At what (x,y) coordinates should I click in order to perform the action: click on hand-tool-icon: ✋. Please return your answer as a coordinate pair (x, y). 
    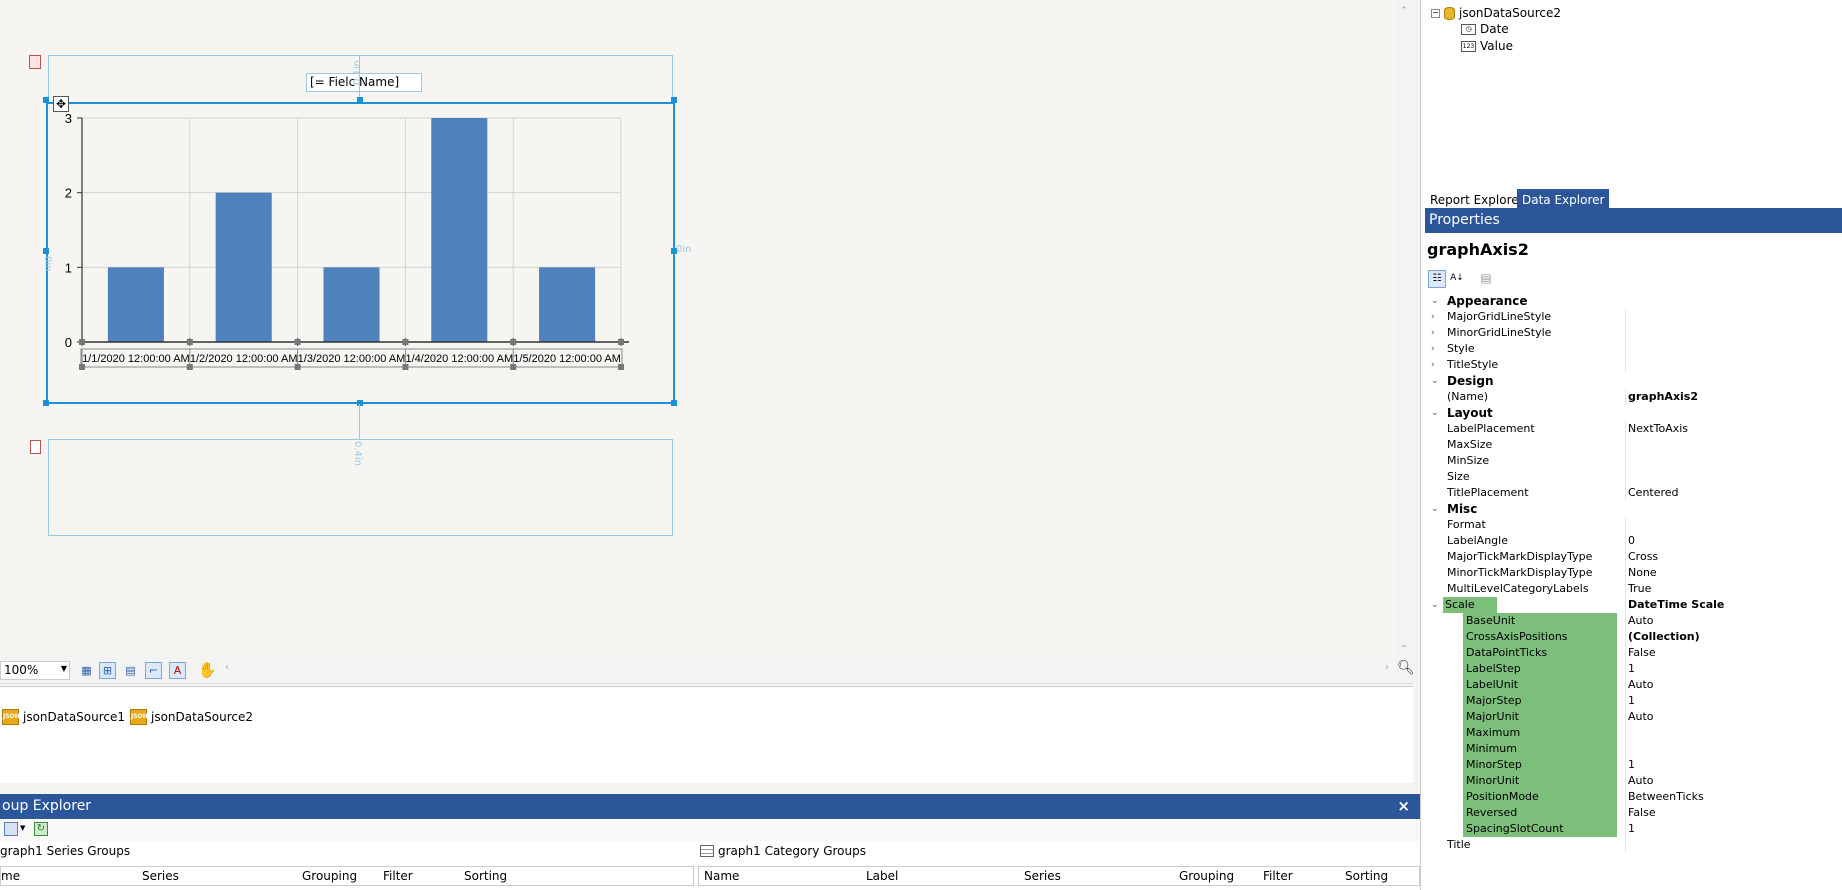
    Looking at the image, I should click on (207, 670).